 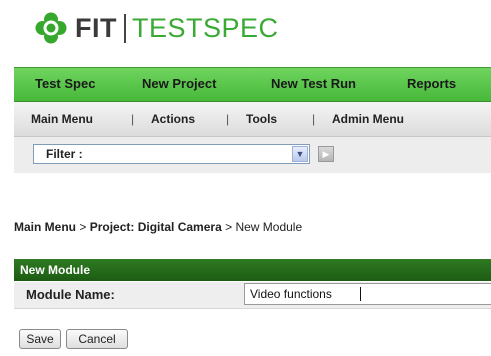 I want to click on module-name-row: Module Name:, so click(x=252, y=295).